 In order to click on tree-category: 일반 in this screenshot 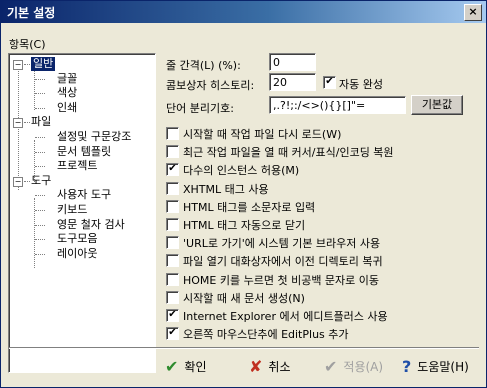, I will do `click(43, 64)`.